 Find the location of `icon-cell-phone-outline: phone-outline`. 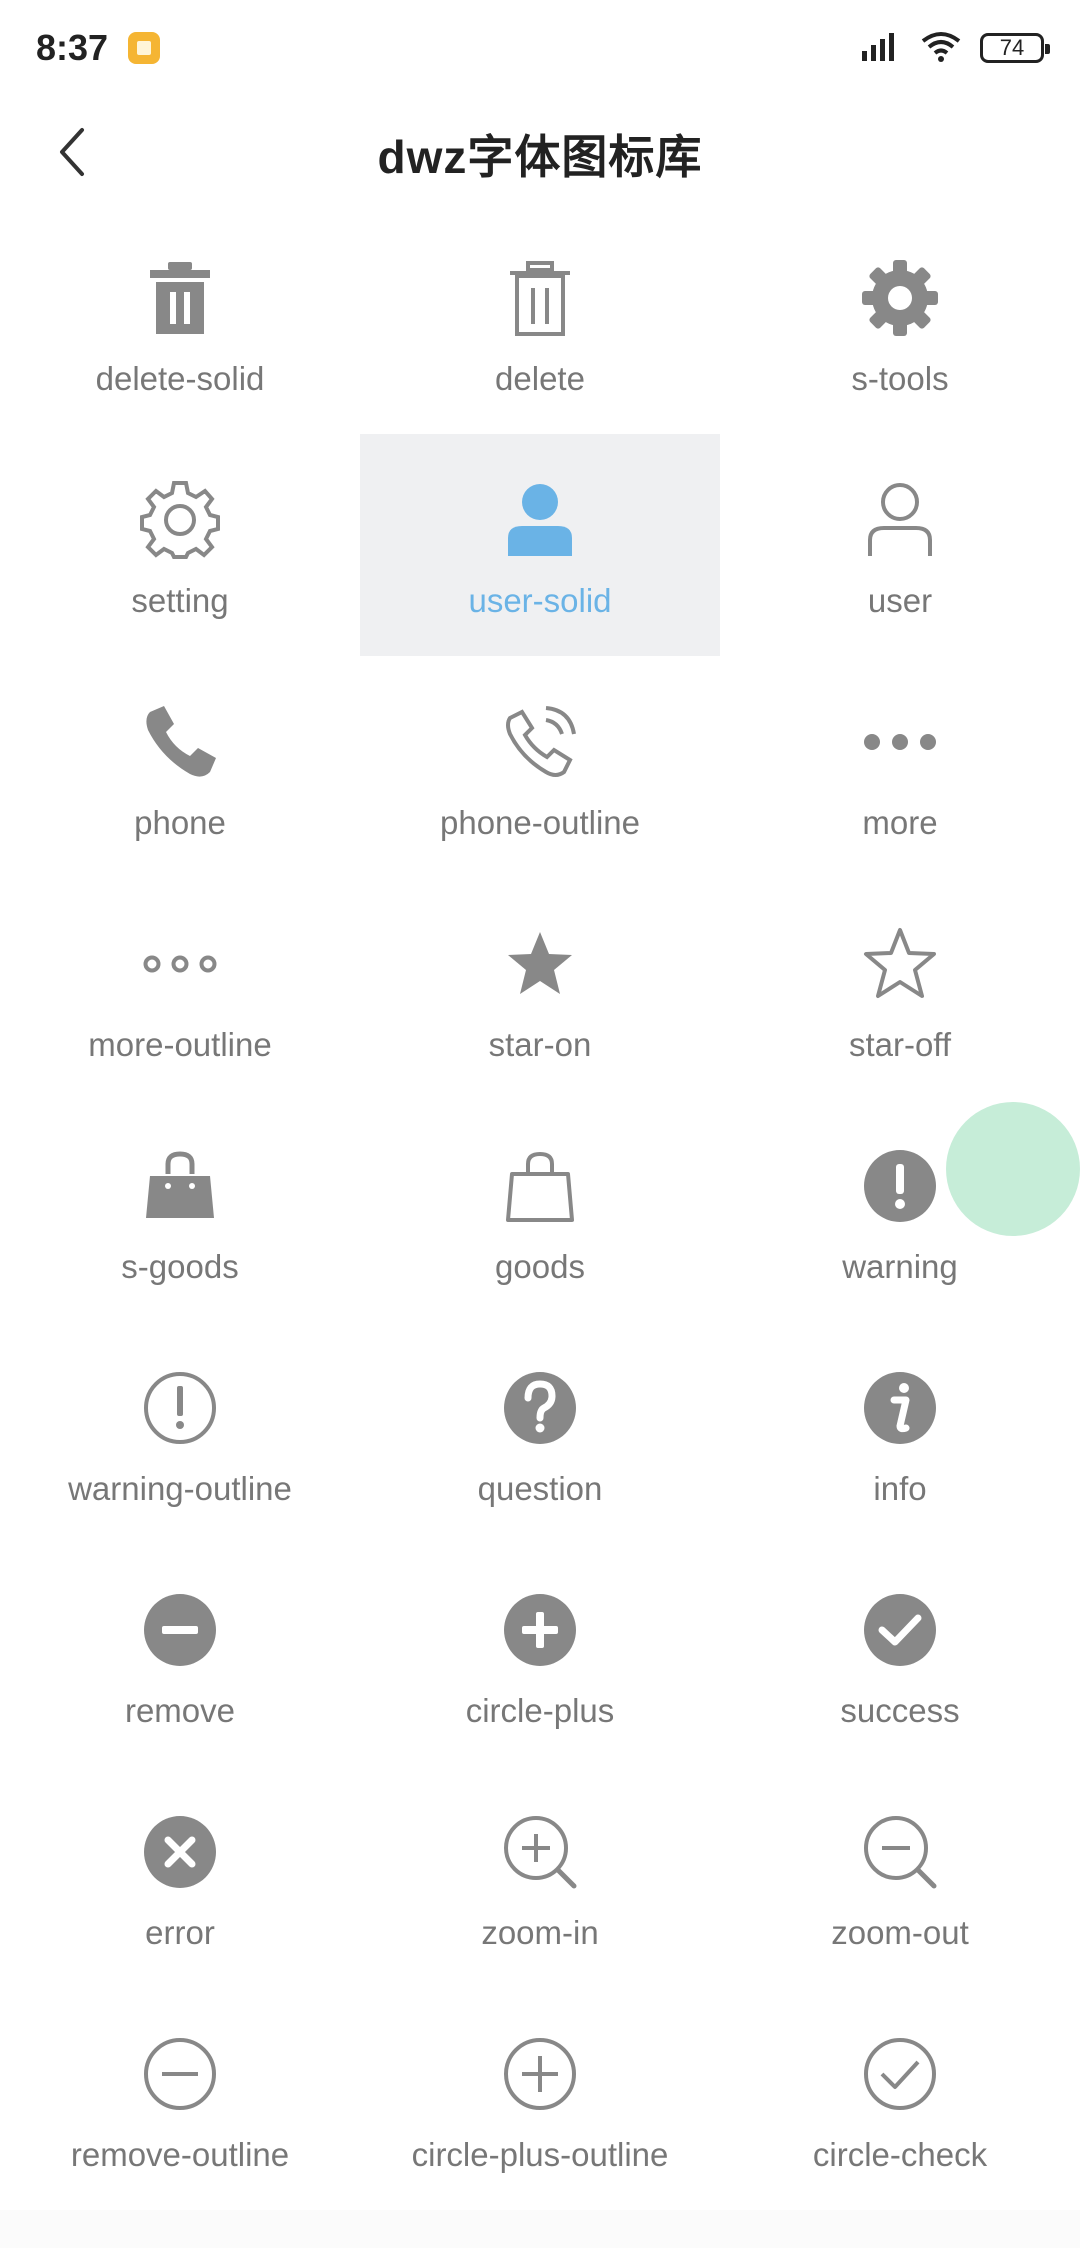

icon-cell-phone-outline: phone-outline is located at coordinates (540, 767).